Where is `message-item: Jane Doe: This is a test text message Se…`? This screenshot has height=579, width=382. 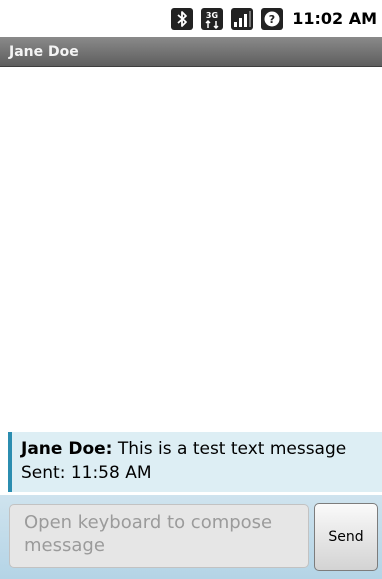
message-item: Jane Doe: This is a test text message Se… is located at coordinates (195, 462).